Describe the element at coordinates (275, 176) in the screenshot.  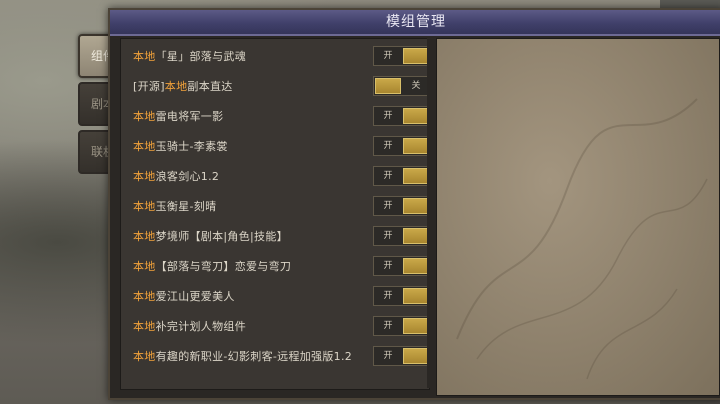
I see `mod-row: 本地浪客剑心1.2 开` at that location.